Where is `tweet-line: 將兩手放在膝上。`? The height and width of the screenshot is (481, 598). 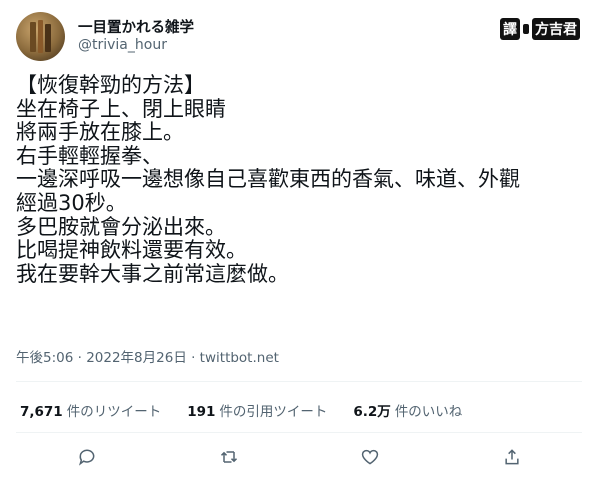 tweet-line: 將兩手放在膝上。 is located at coordinates (100, 132).